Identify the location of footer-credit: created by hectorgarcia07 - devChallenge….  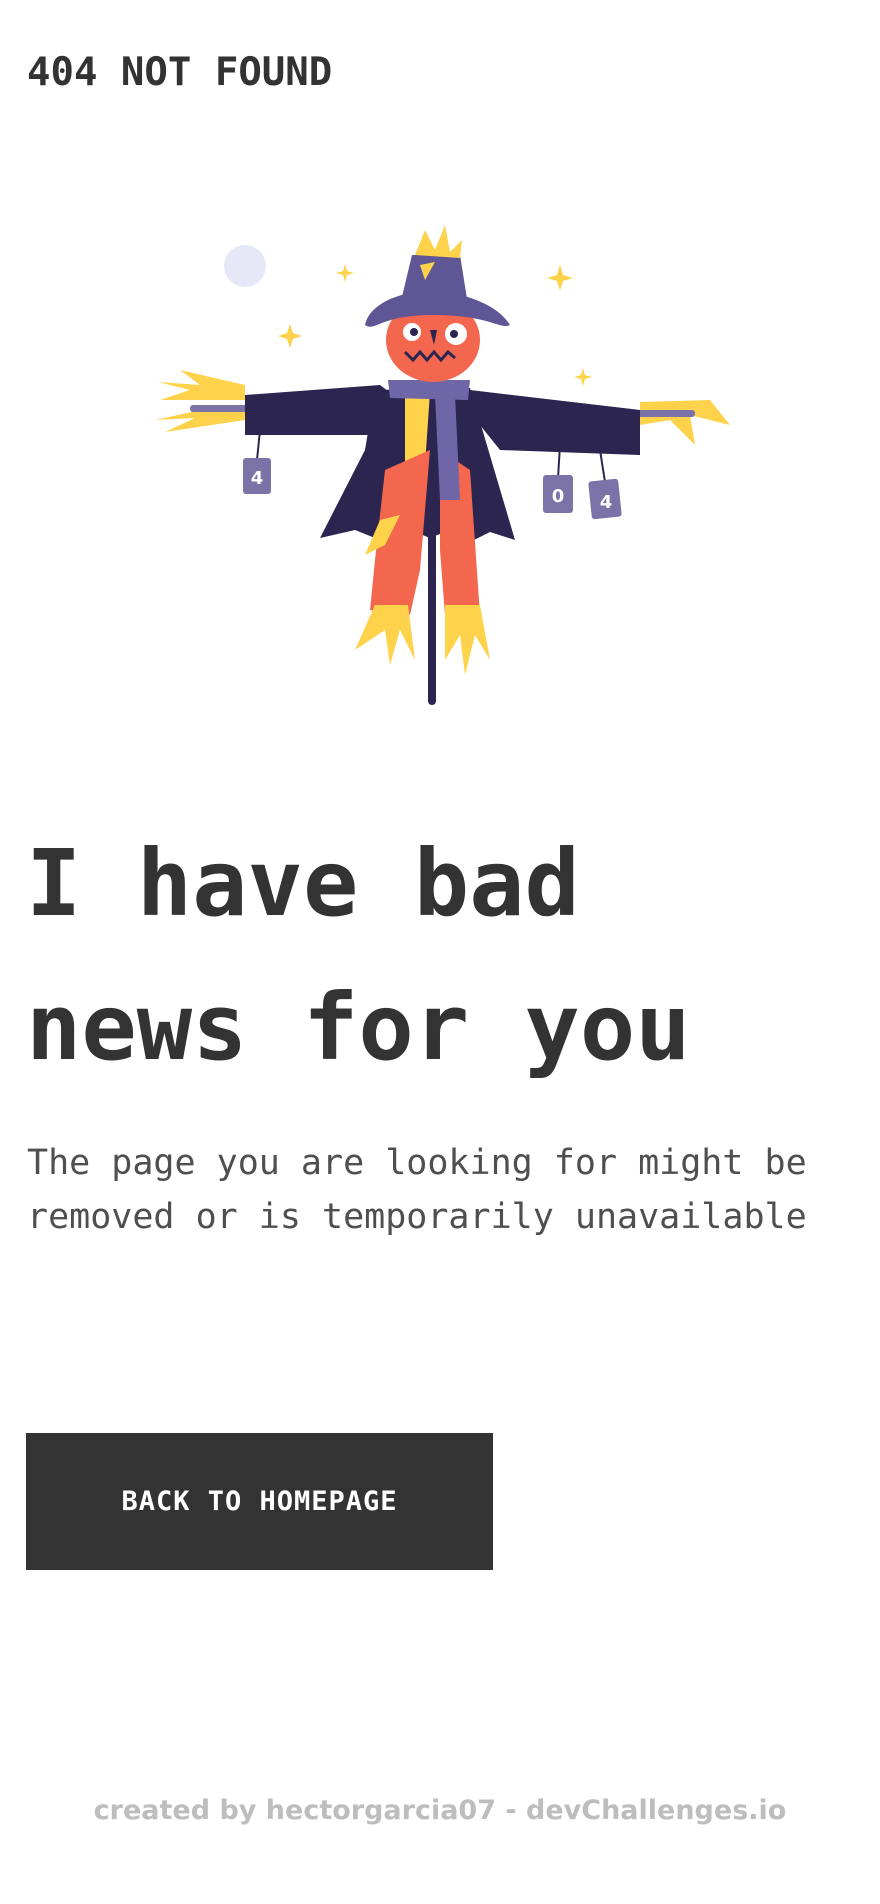
(440, 1810).